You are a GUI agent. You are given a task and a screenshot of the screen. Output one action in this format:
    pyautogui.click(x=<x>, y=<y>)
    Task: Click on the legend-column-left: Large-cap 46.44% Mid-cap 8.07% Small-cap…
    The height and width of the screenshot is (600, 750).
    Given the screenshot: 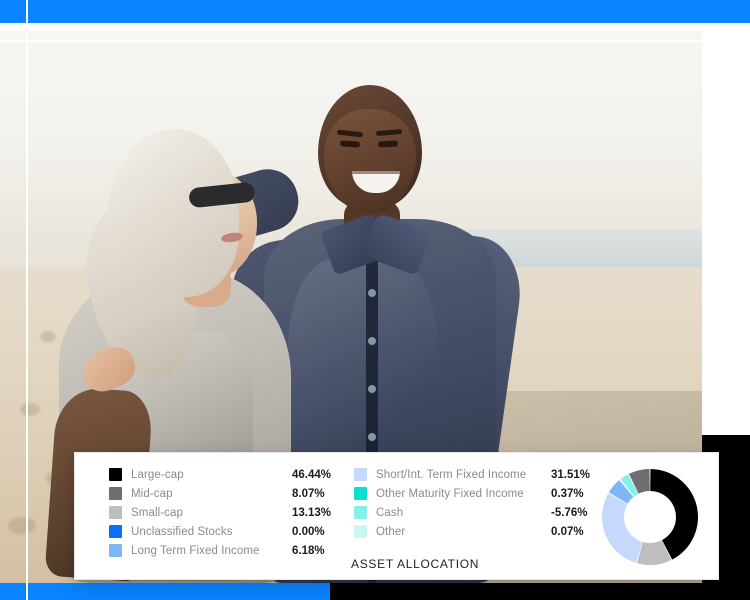 What is the action you would take?
    pyautogui.click(x=231, y=512)
    